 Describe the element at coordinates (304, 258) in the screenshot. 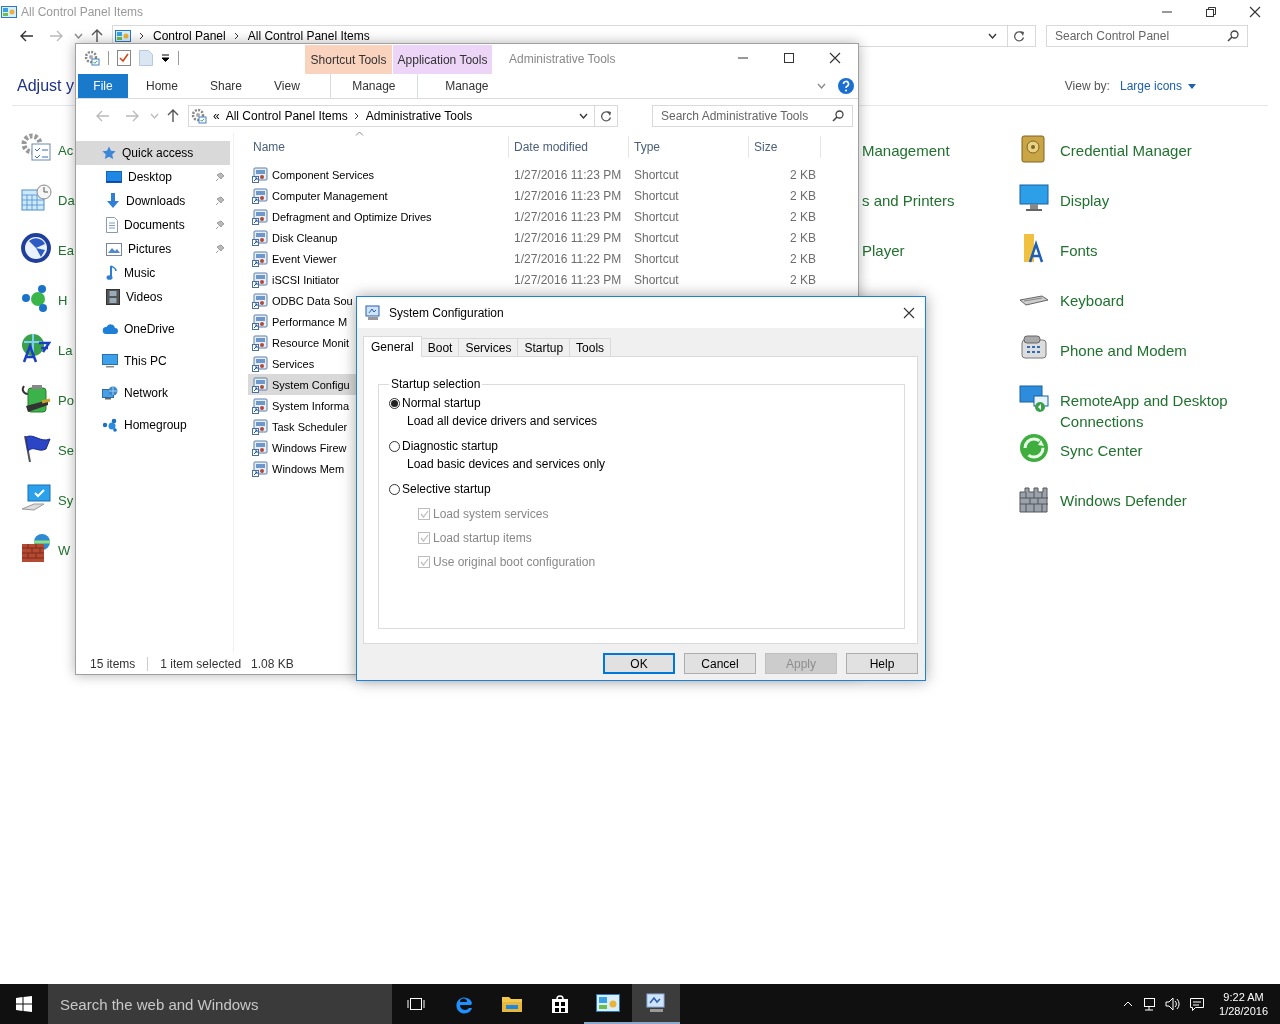

I see `file-name: Event Viewer` at that location.